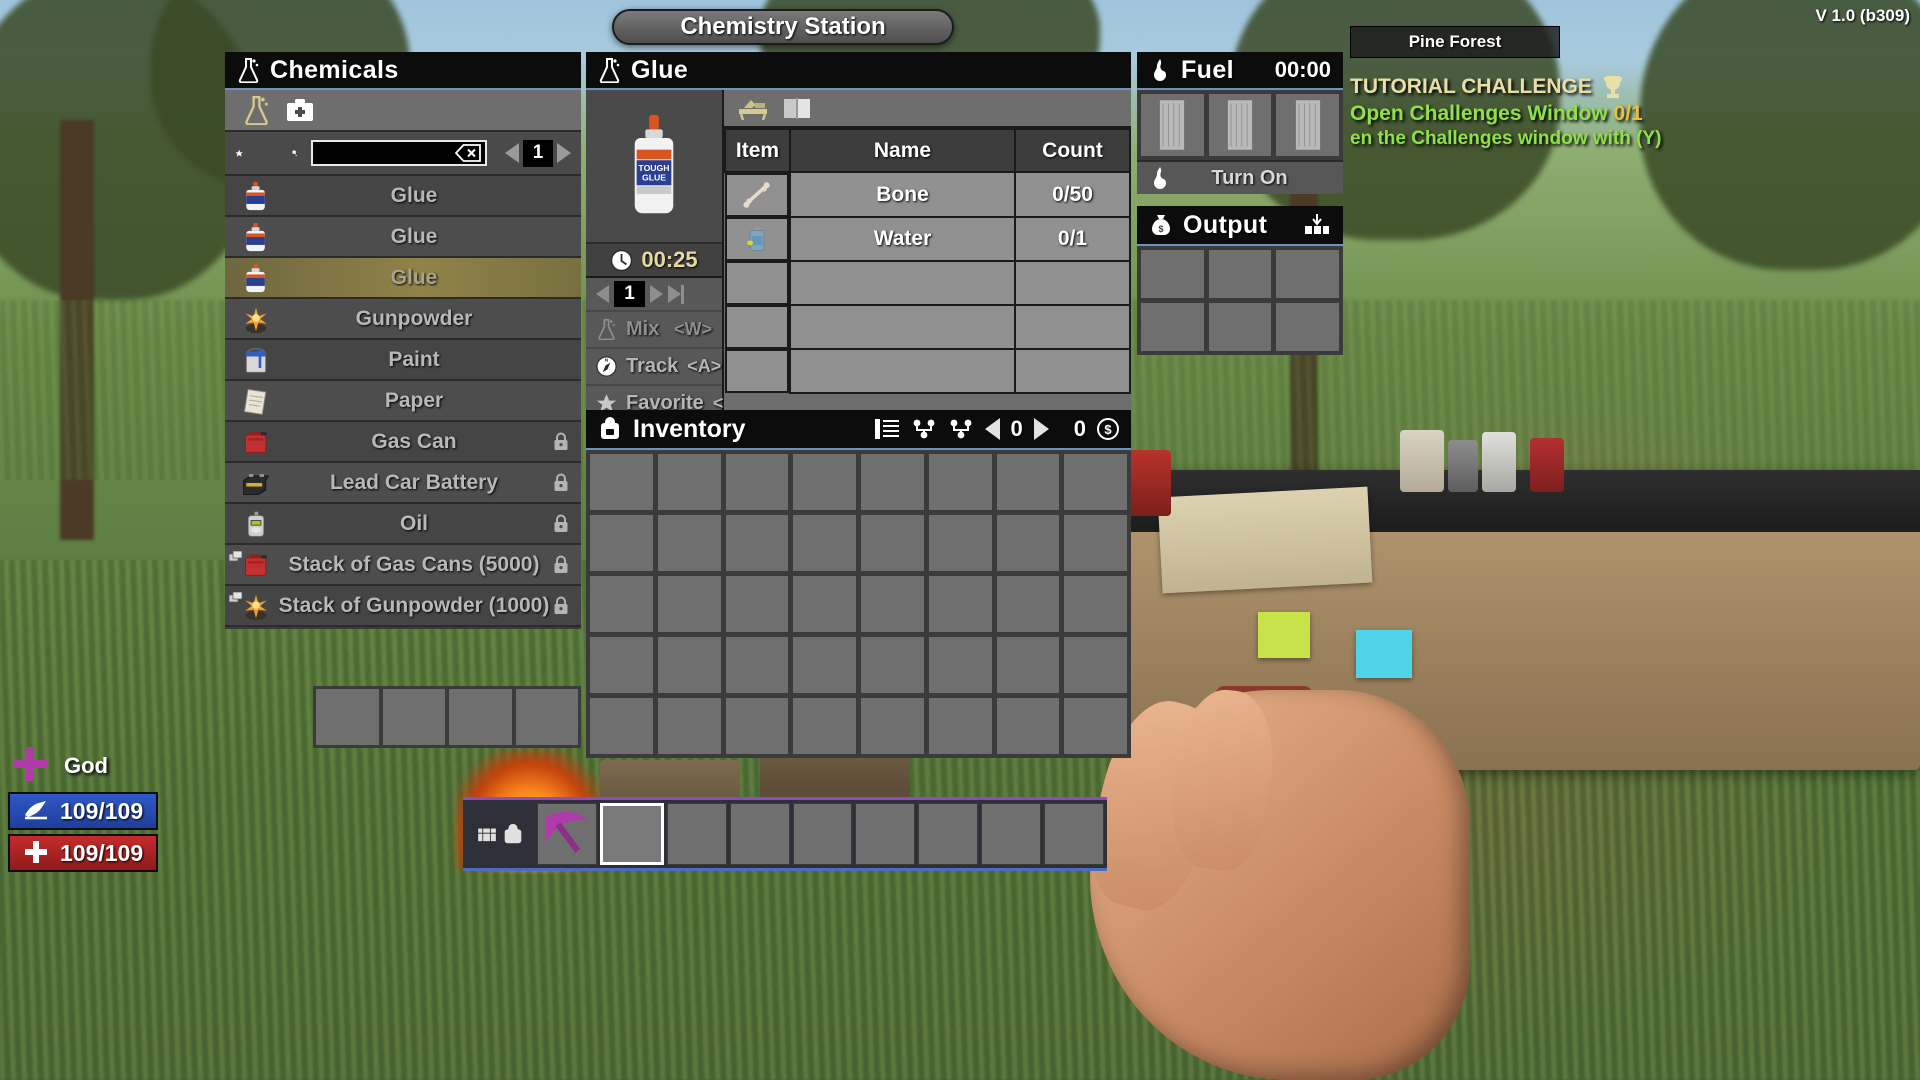 The width and height of the screenshot is (1920, 1080). What do you see at coordinates (961, 429) in the screenshot?
I see `sort-desc-icon` at bounding box center [961, 429].